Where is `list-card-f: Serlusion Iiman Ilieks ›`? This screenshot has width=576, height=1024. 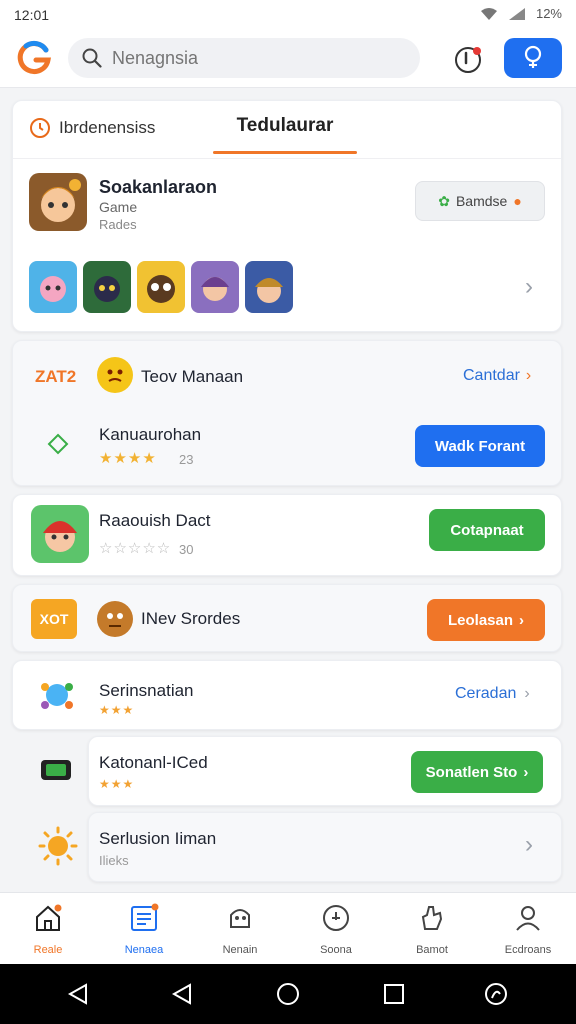
list-card-f: Serlusion Iiman Ilieks › is located at coordinates (325, 847).